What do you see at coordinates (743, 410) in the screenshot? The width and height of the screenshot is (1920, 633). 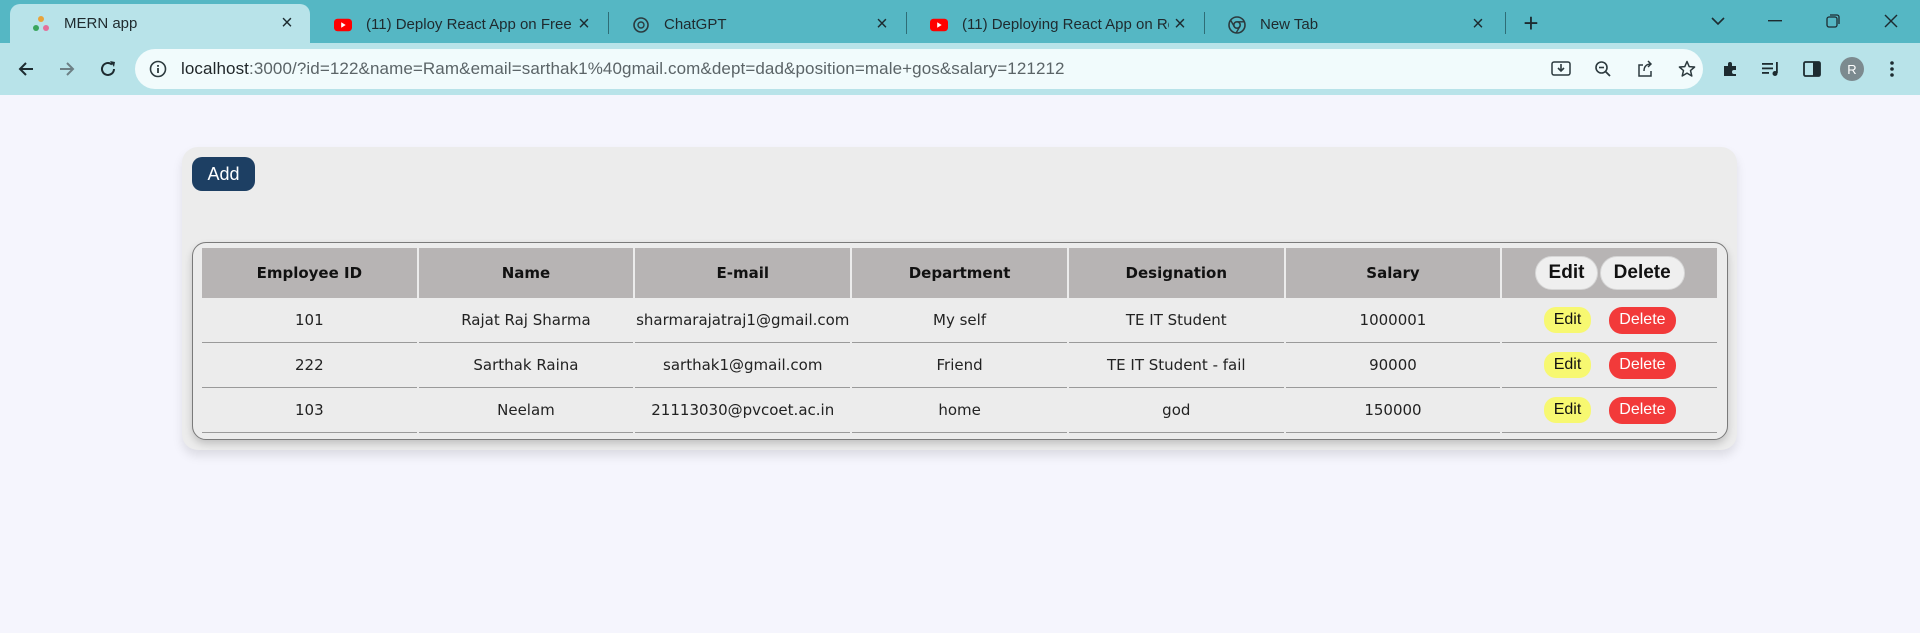 I see `cell-email: 21113030@pvcoet.ac.in` at bounding box center [743, 410].